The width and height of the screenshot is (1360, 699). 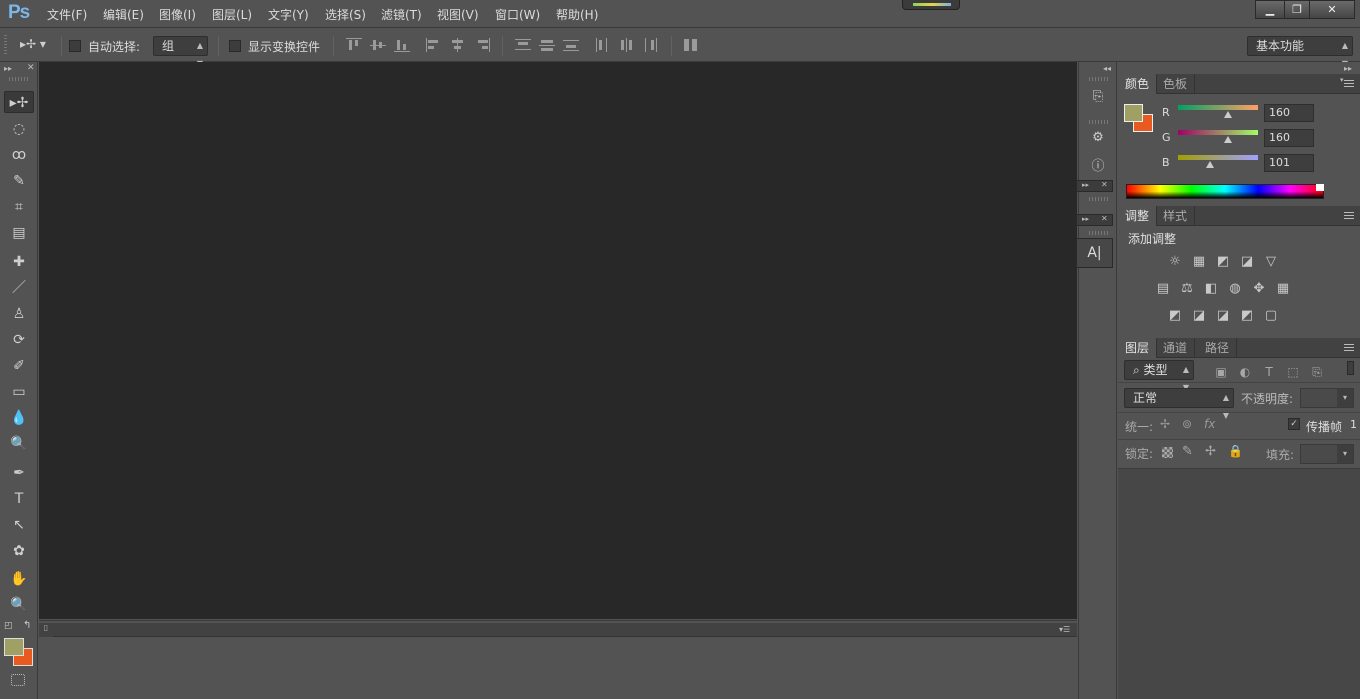 I want to click on menu-window: 窗口(W), so click(x=517, y=14).